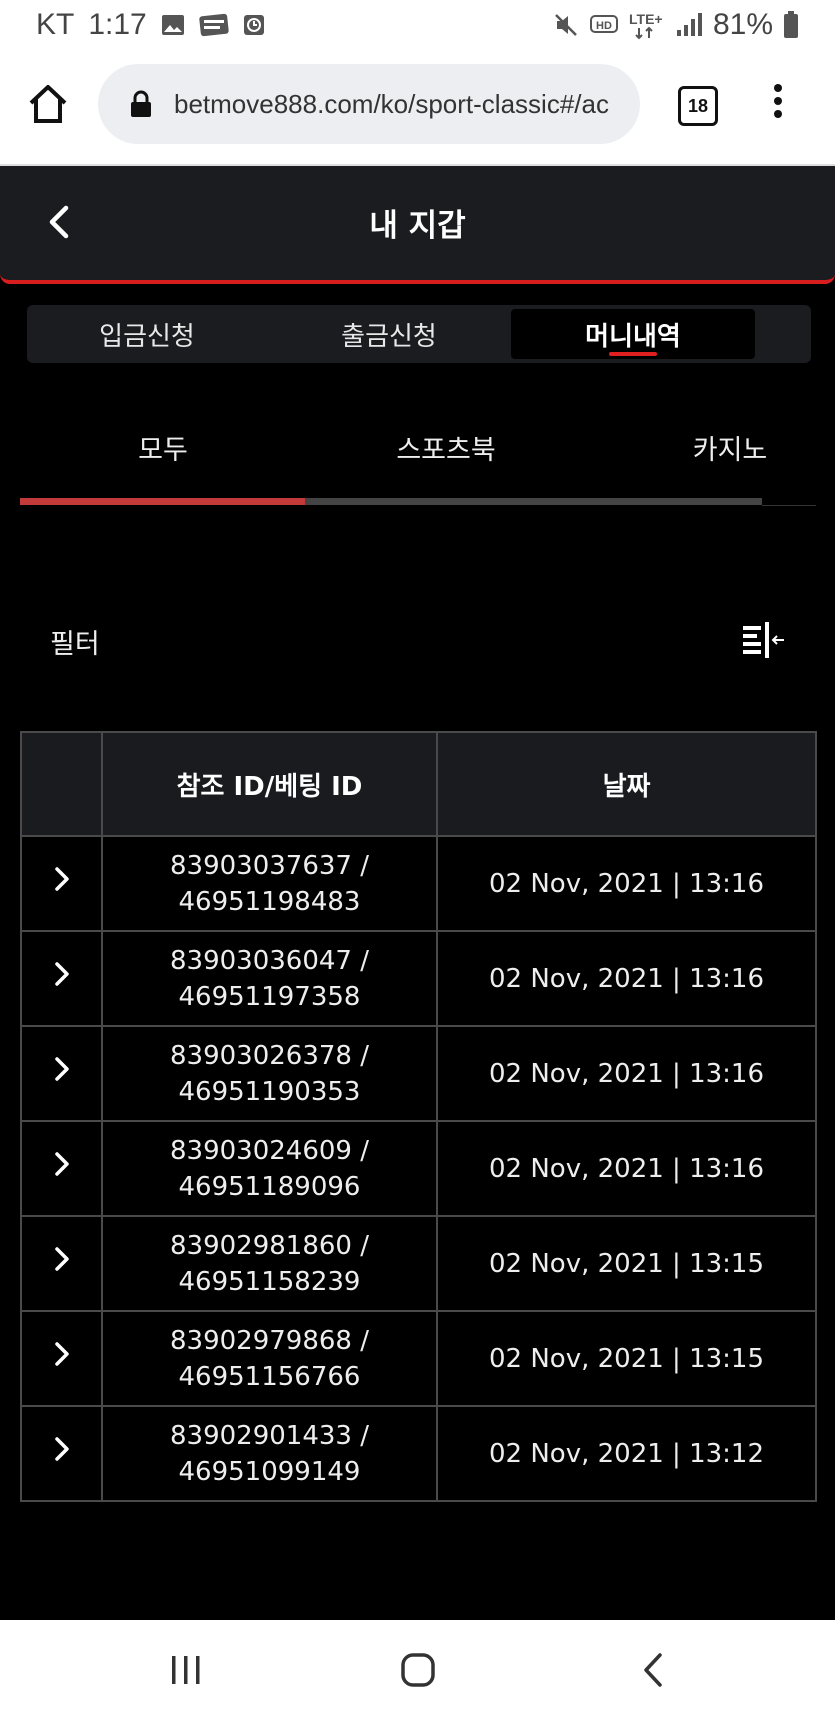 This screenshot has height=1716, width=835. Describe the element at coordinates (269, 1055) in the screenshot. I see `reference-id: 83903026378 /` at that location.